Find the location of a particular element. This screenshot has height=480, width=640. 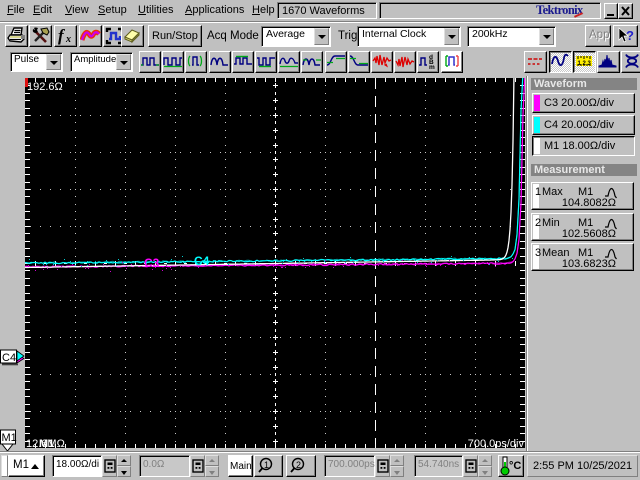

svg-text: C3 is located at coordinates (152, 263).